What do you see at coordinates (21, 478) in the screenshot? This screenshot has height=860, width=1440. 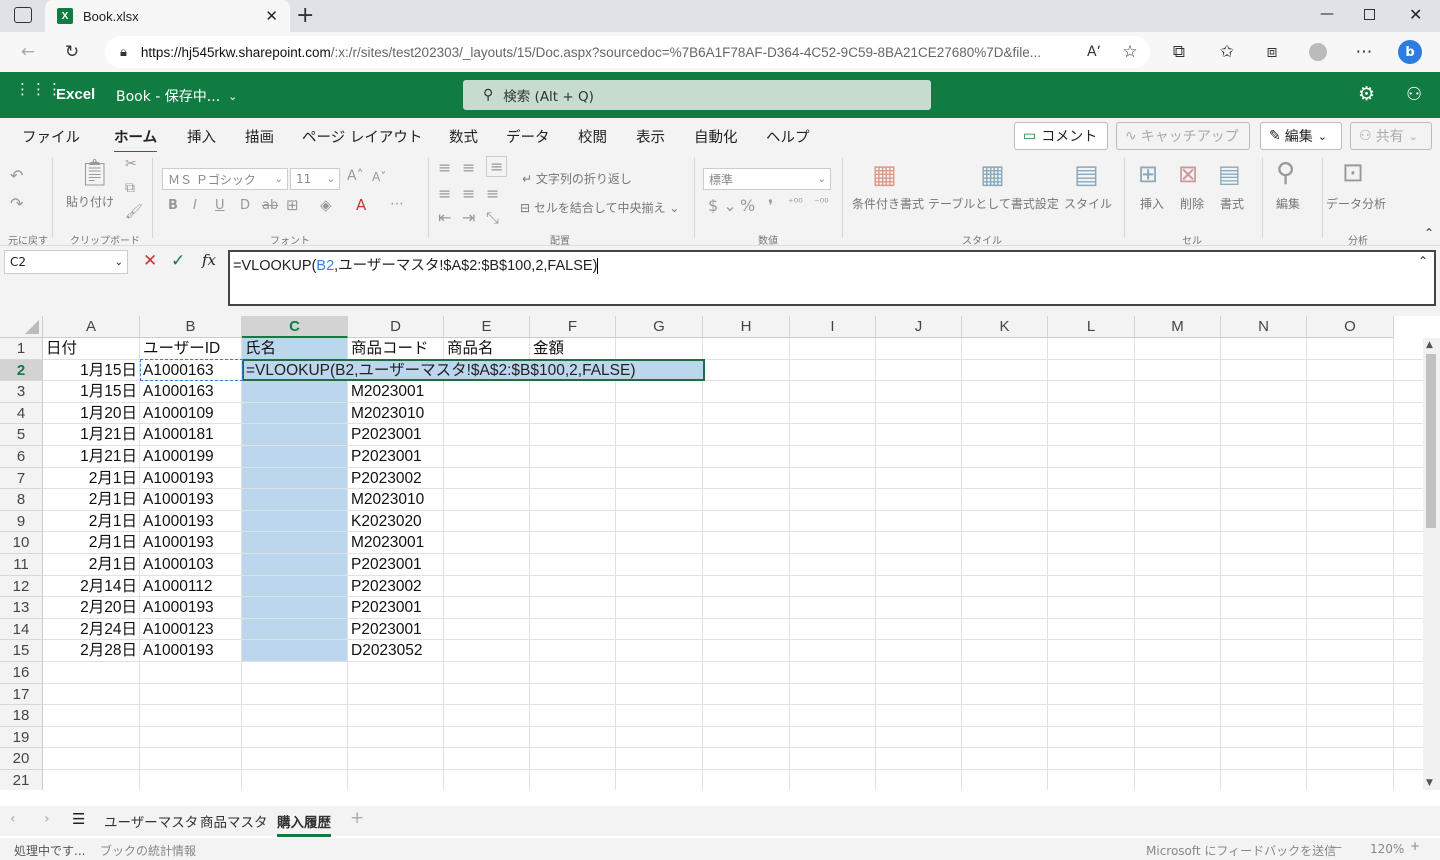 I see `row-header-7: 7` at bounding box center [21, 478].